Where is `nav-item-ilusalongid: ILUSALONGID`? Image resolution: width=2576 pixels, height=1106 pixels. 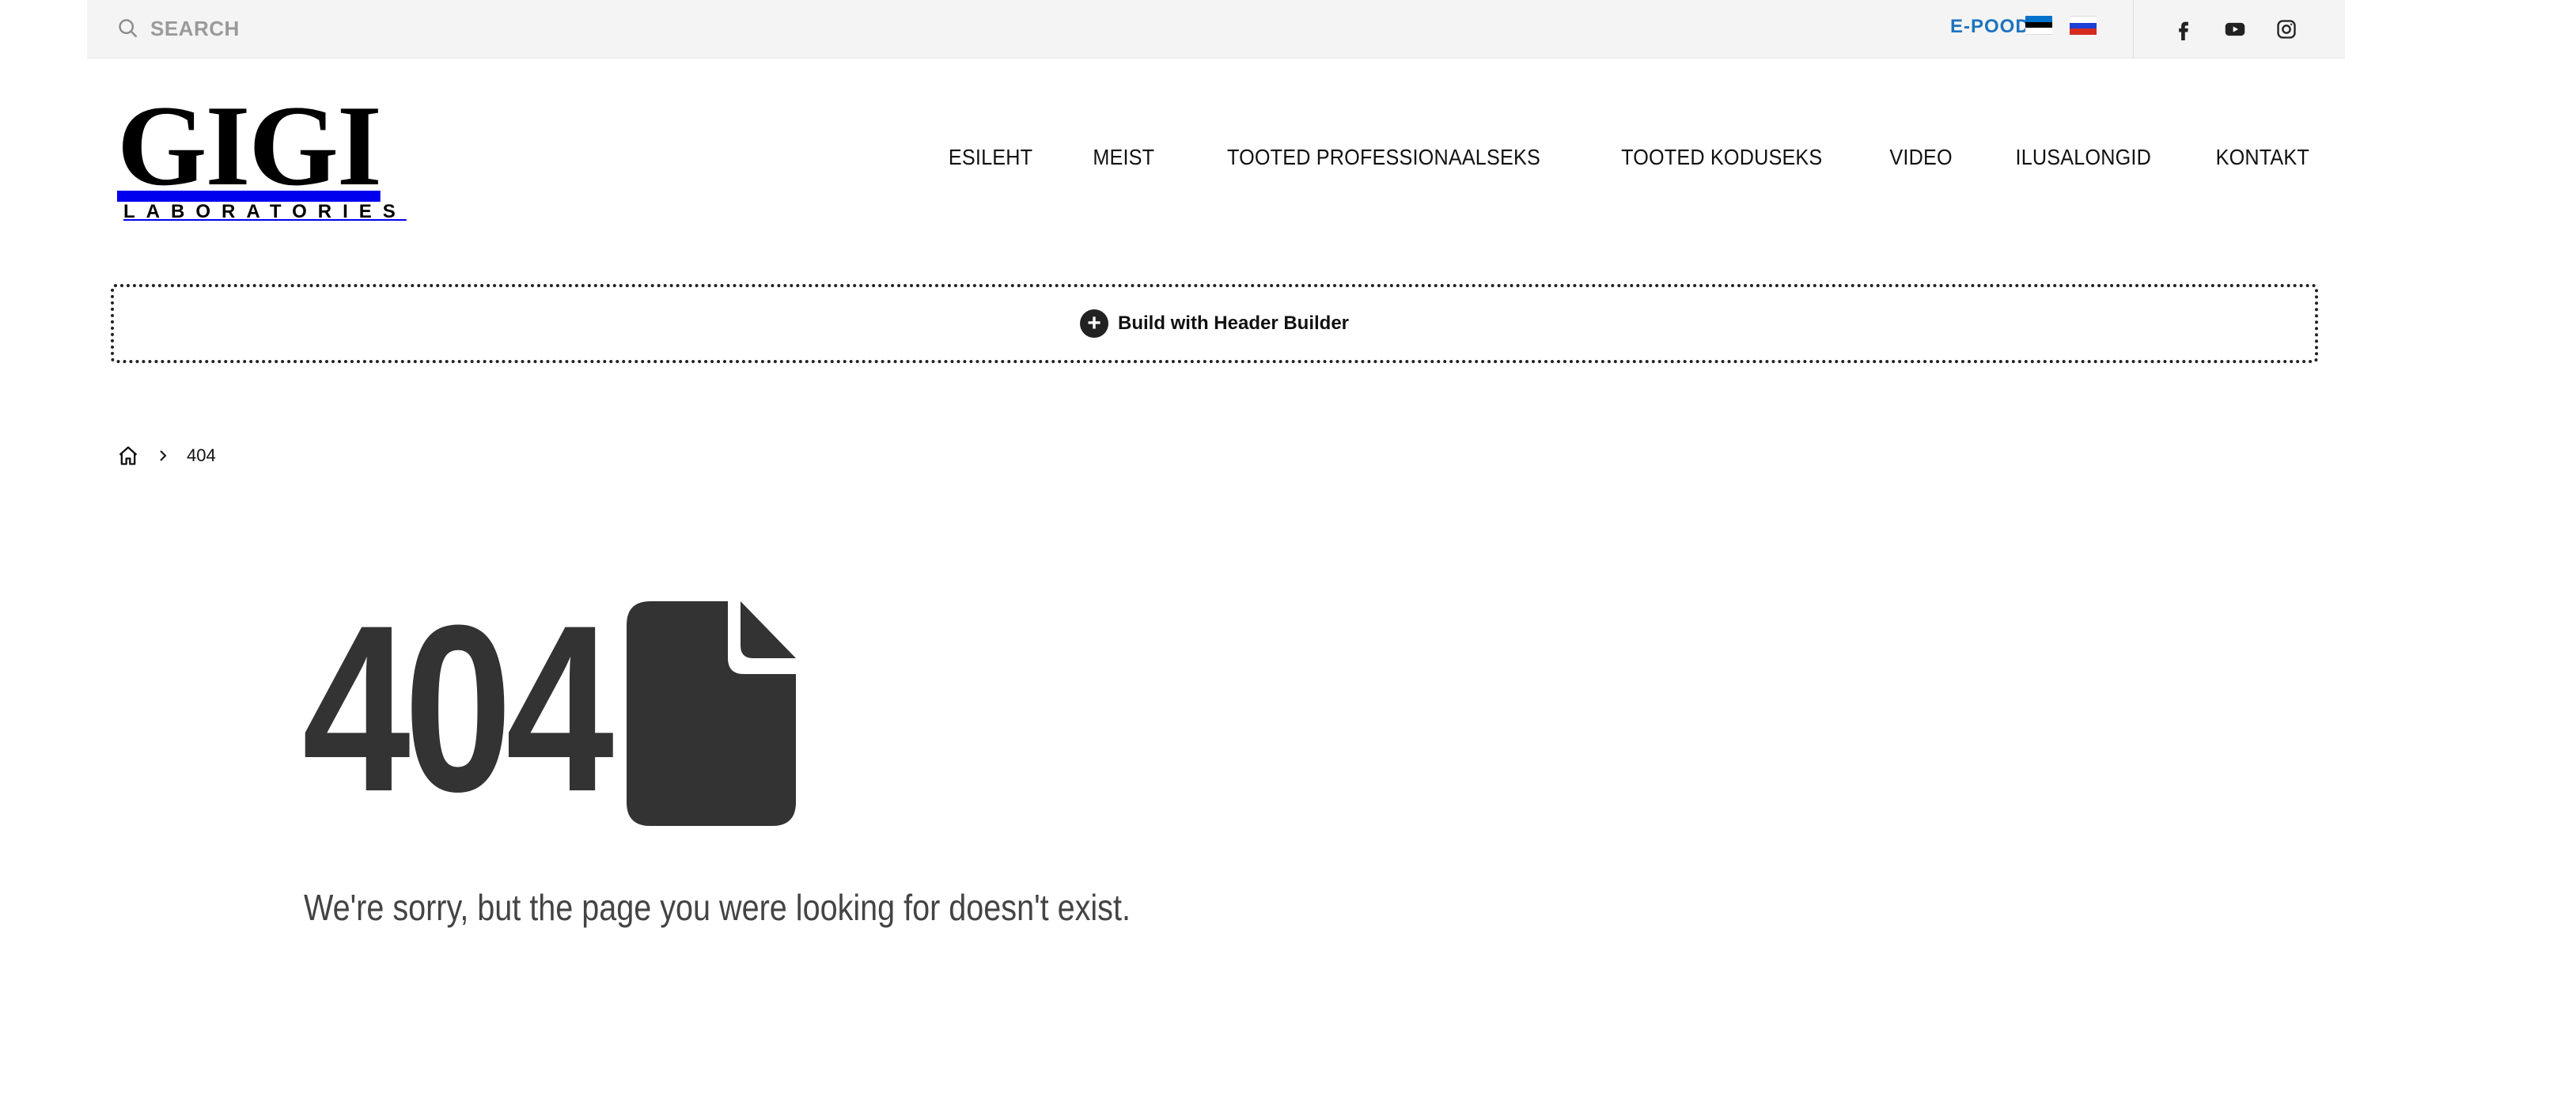 nav-item-ilusalongid: ILUSALONGID is located at coordinates (2082, 158).